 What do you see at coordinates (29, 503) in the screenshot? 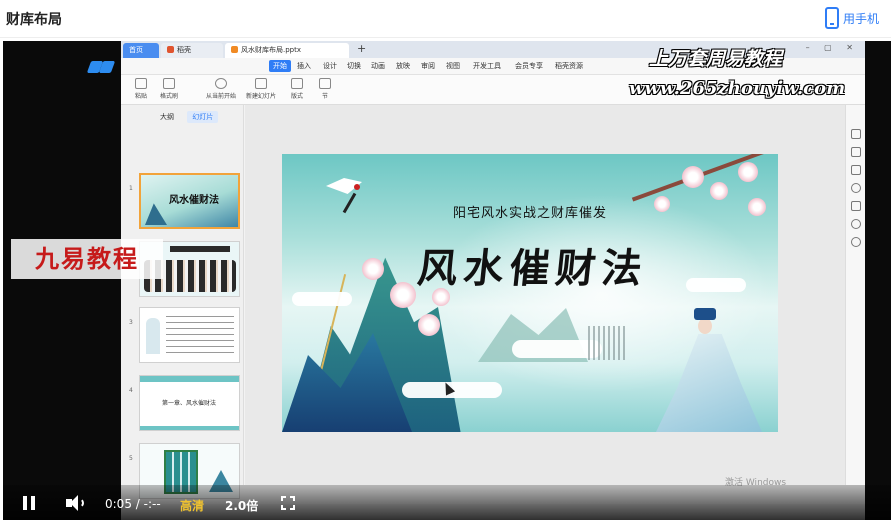
I see `pause-icon` at bounding box center [29, 503].